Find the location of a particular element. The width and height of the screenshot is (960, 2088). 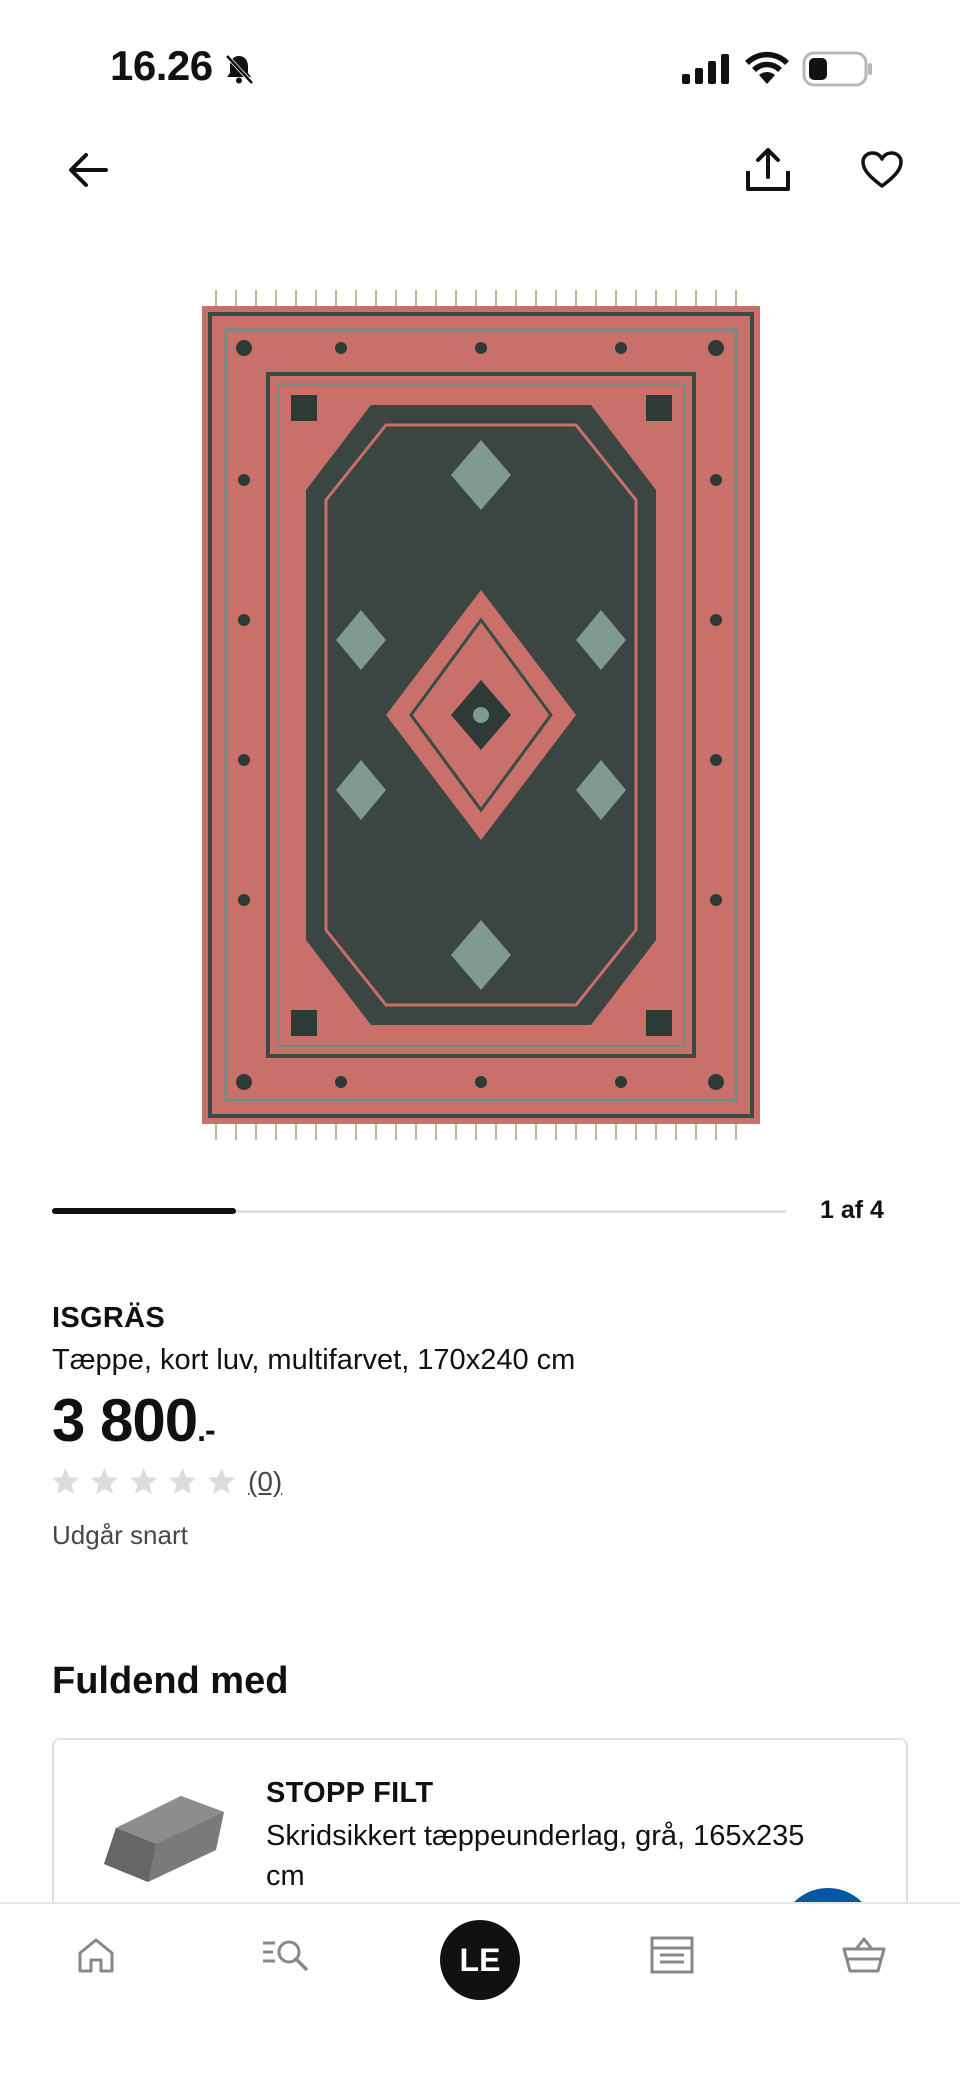

section-title: Fuldend med is located at coordinates (170, 1681).